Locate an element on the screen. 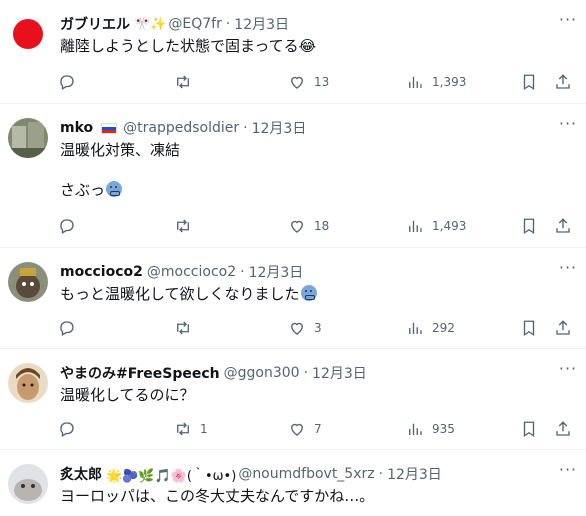  view-count: 935 is located at coordinates (443, 429).